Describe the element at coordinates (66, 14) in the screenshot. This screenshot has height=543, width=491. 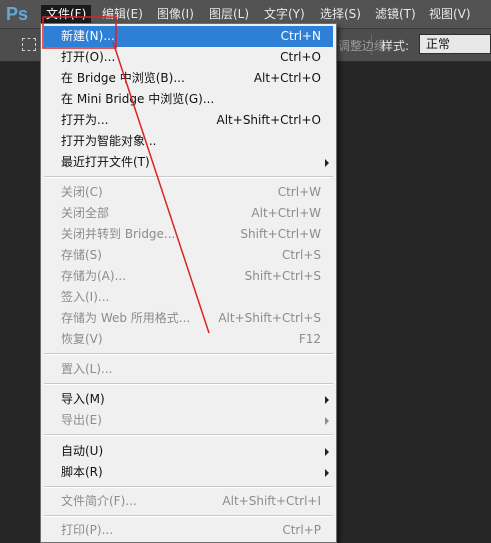
I see `menu-file: 文件(F)` at that location.